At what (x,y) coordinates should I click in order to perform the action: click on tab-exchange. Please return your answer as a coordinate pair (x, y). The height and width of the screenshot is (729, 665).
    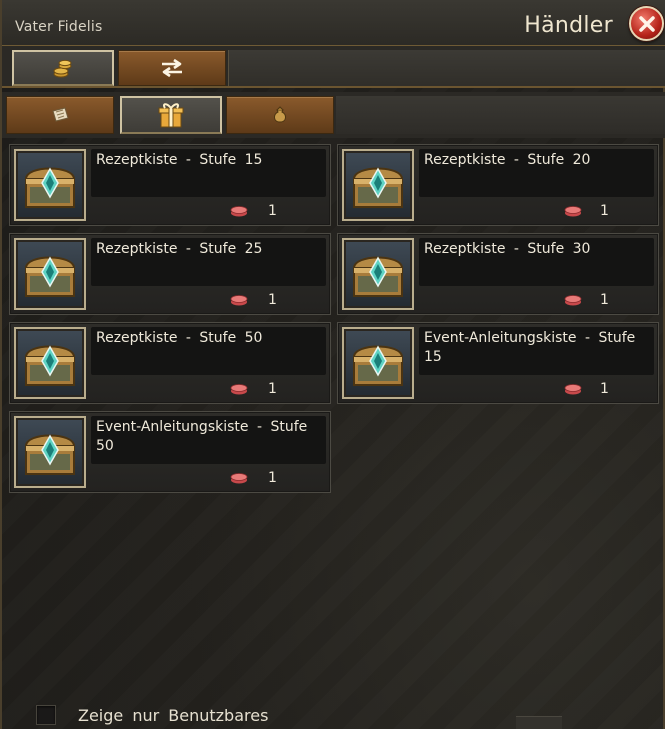
    Looking at the image, I should click on (172, 68).